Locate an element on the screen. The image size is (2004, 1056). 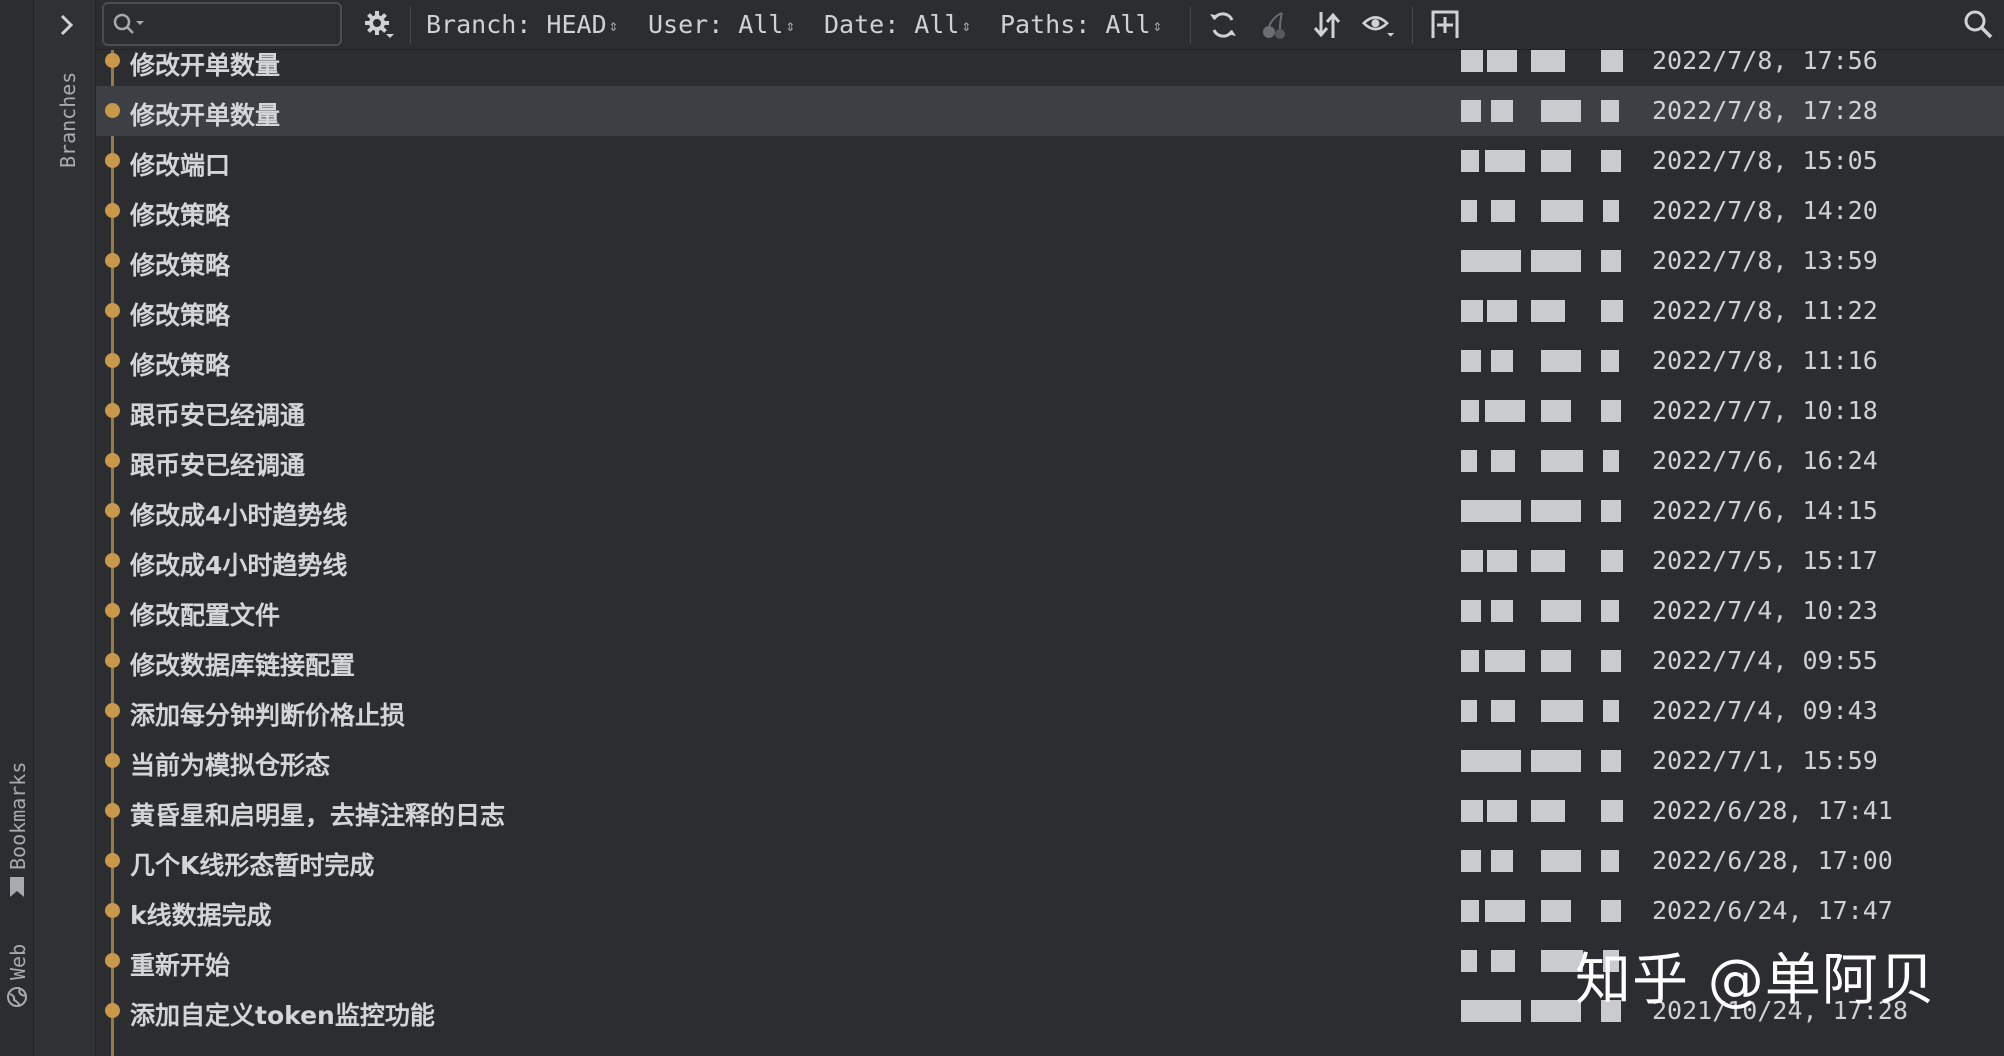
commit-row: 跟币安已经调通 2022/7/6, 16:24 is located at coordinates (1050, 461).